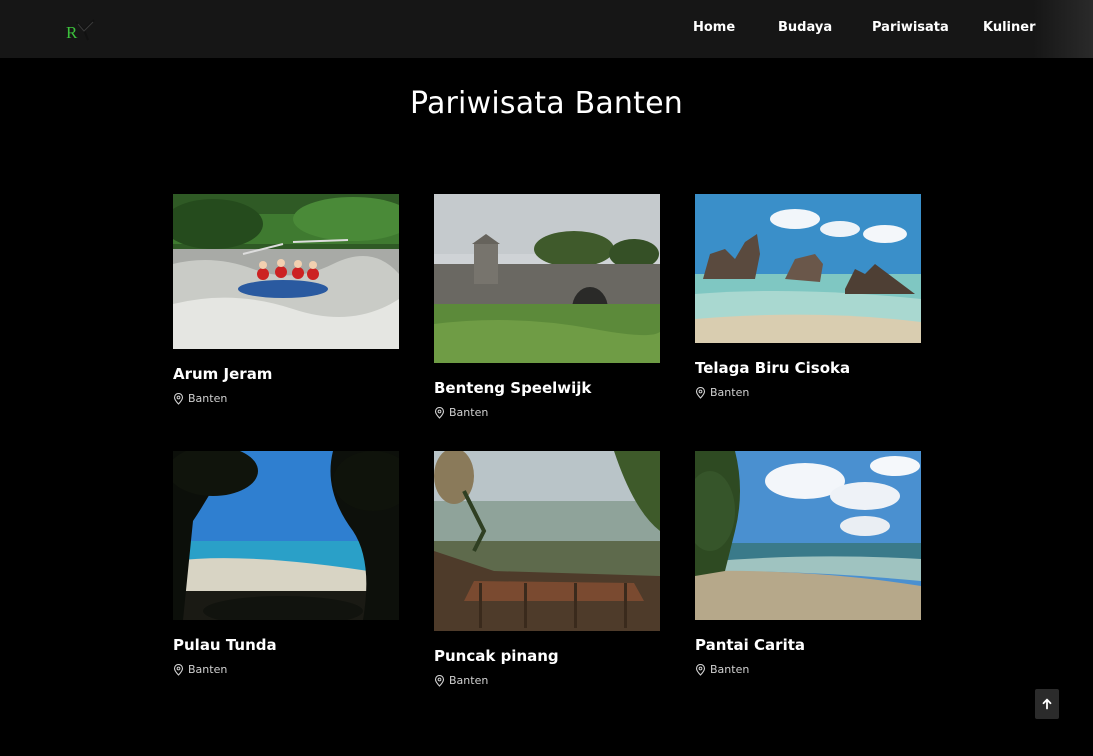 The width and height of the screenshot is (1093, 756). Describe the element at coordinates (546, 103) in the screenshot. I see `page-title: Pariwisata Banten` at that location.